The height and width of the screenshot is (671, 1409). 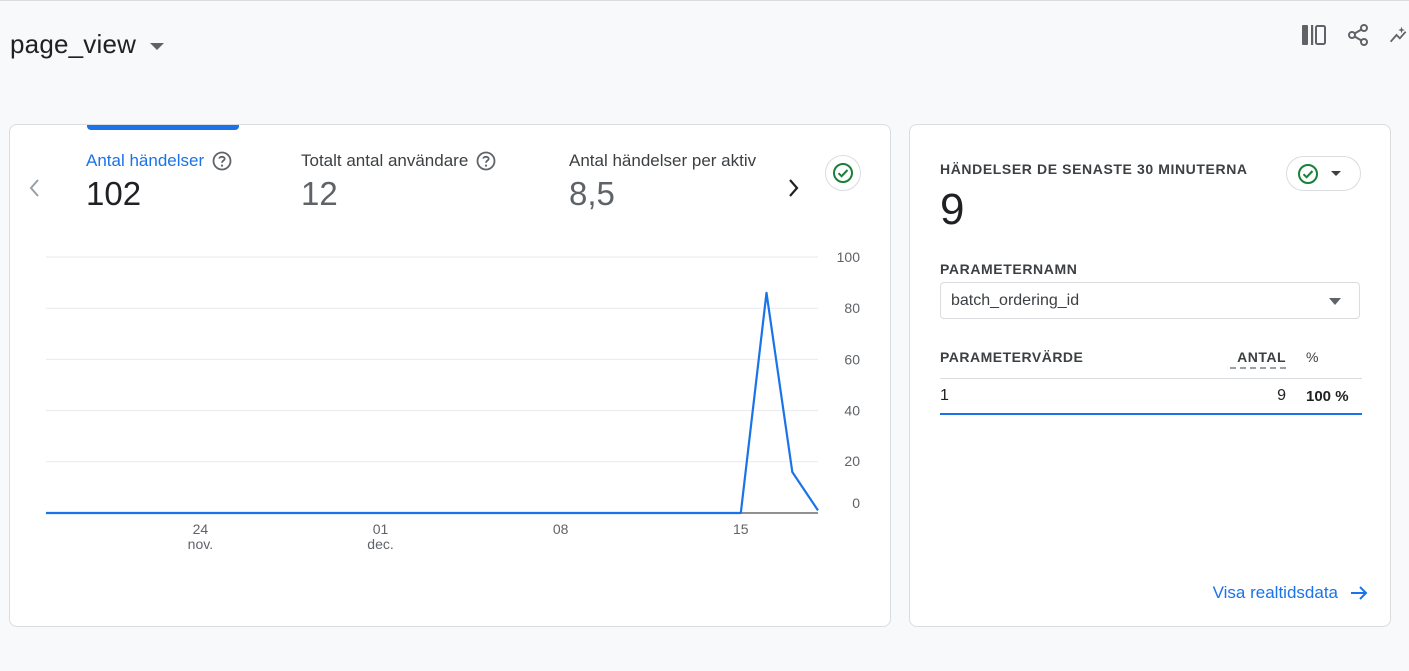 I want to click on y-tick-label: 80, so click(x=852, y=308).